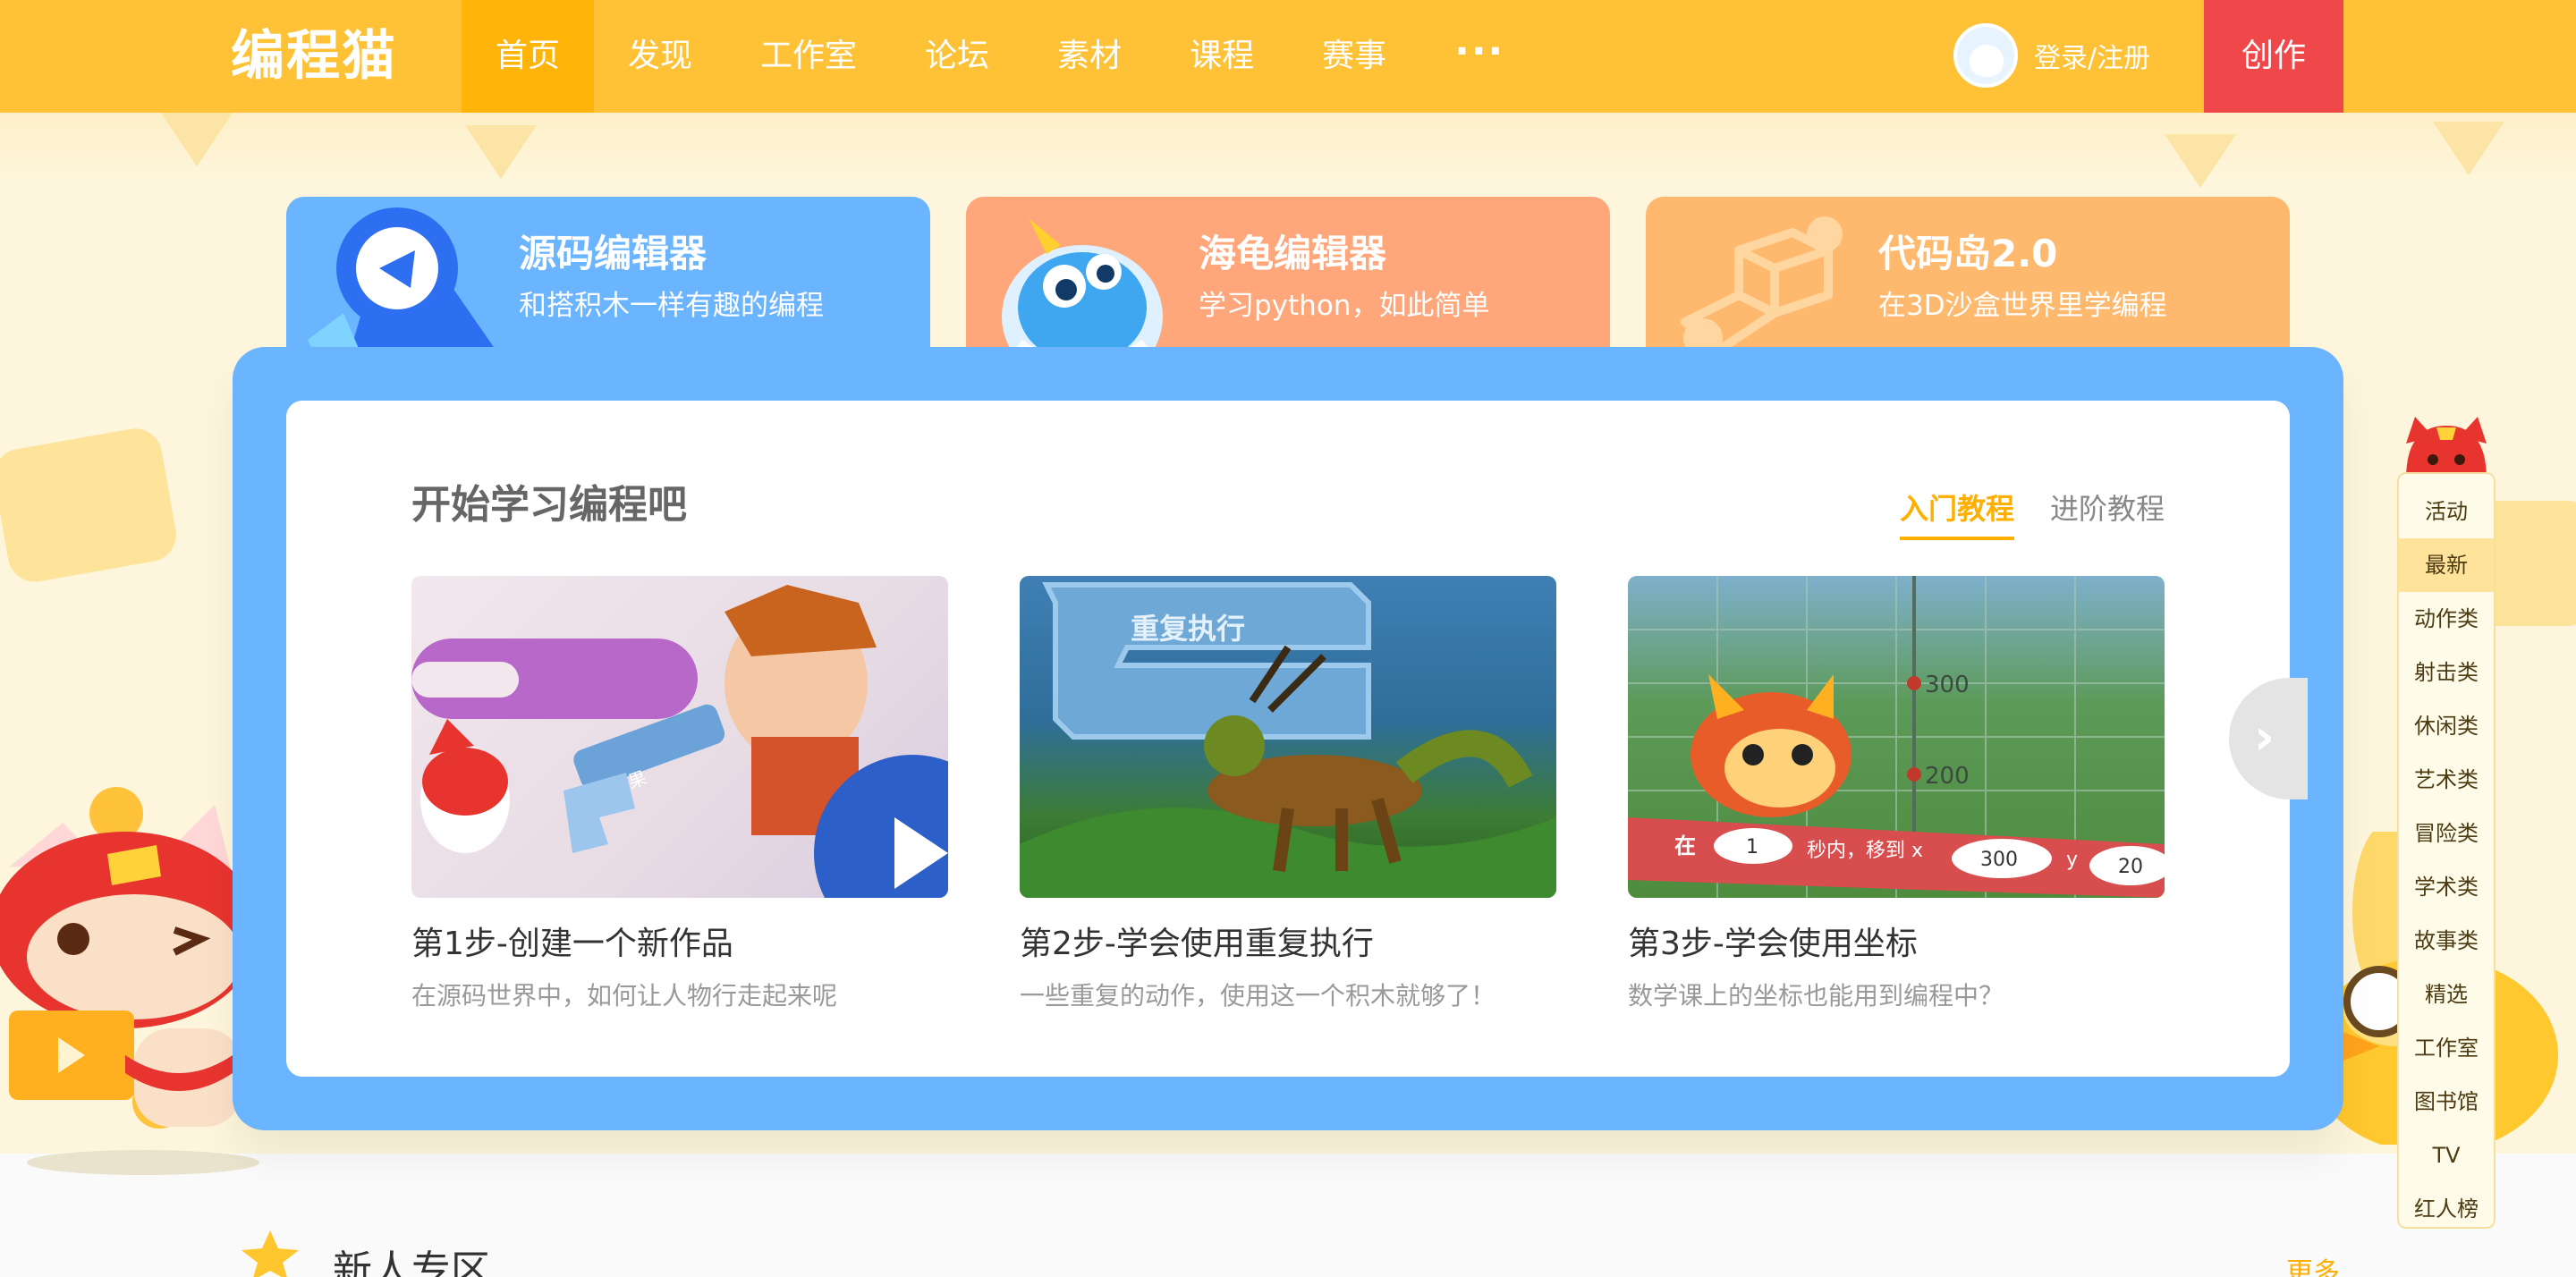  Describe the element at coordinates (2446, 1209) in the screenshot. I see `category-item-popular-users: 红人榜` at that location.